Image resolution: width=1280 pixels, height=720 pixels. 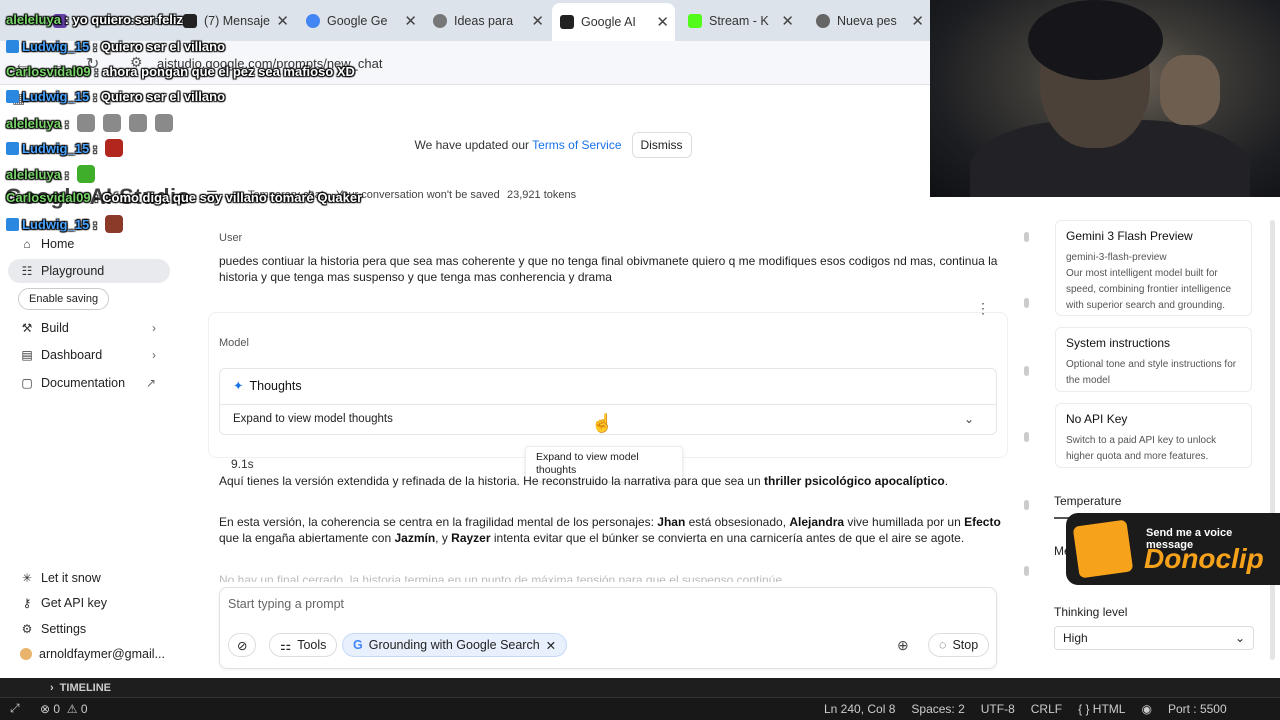 I want to click on stop-button: ◌ Stop, so click(x=959, y=645).